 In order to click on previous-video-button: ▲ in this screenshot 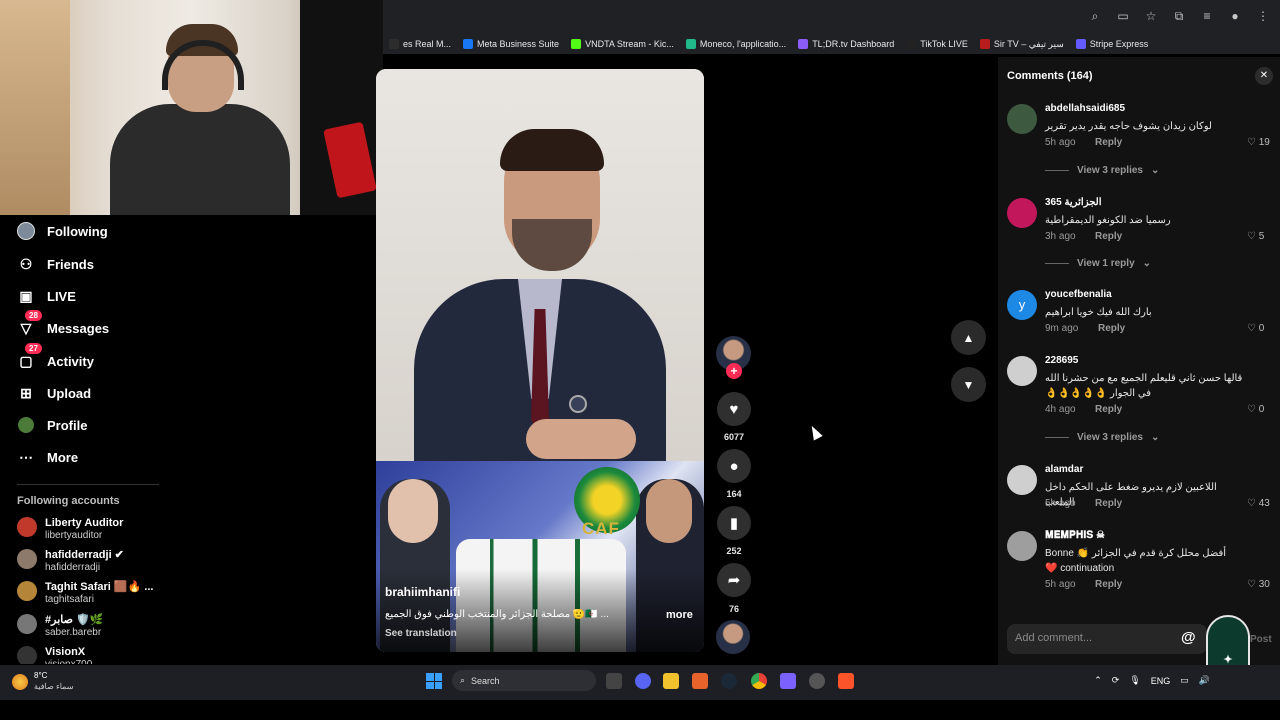, I will do `click(968, 337)`.